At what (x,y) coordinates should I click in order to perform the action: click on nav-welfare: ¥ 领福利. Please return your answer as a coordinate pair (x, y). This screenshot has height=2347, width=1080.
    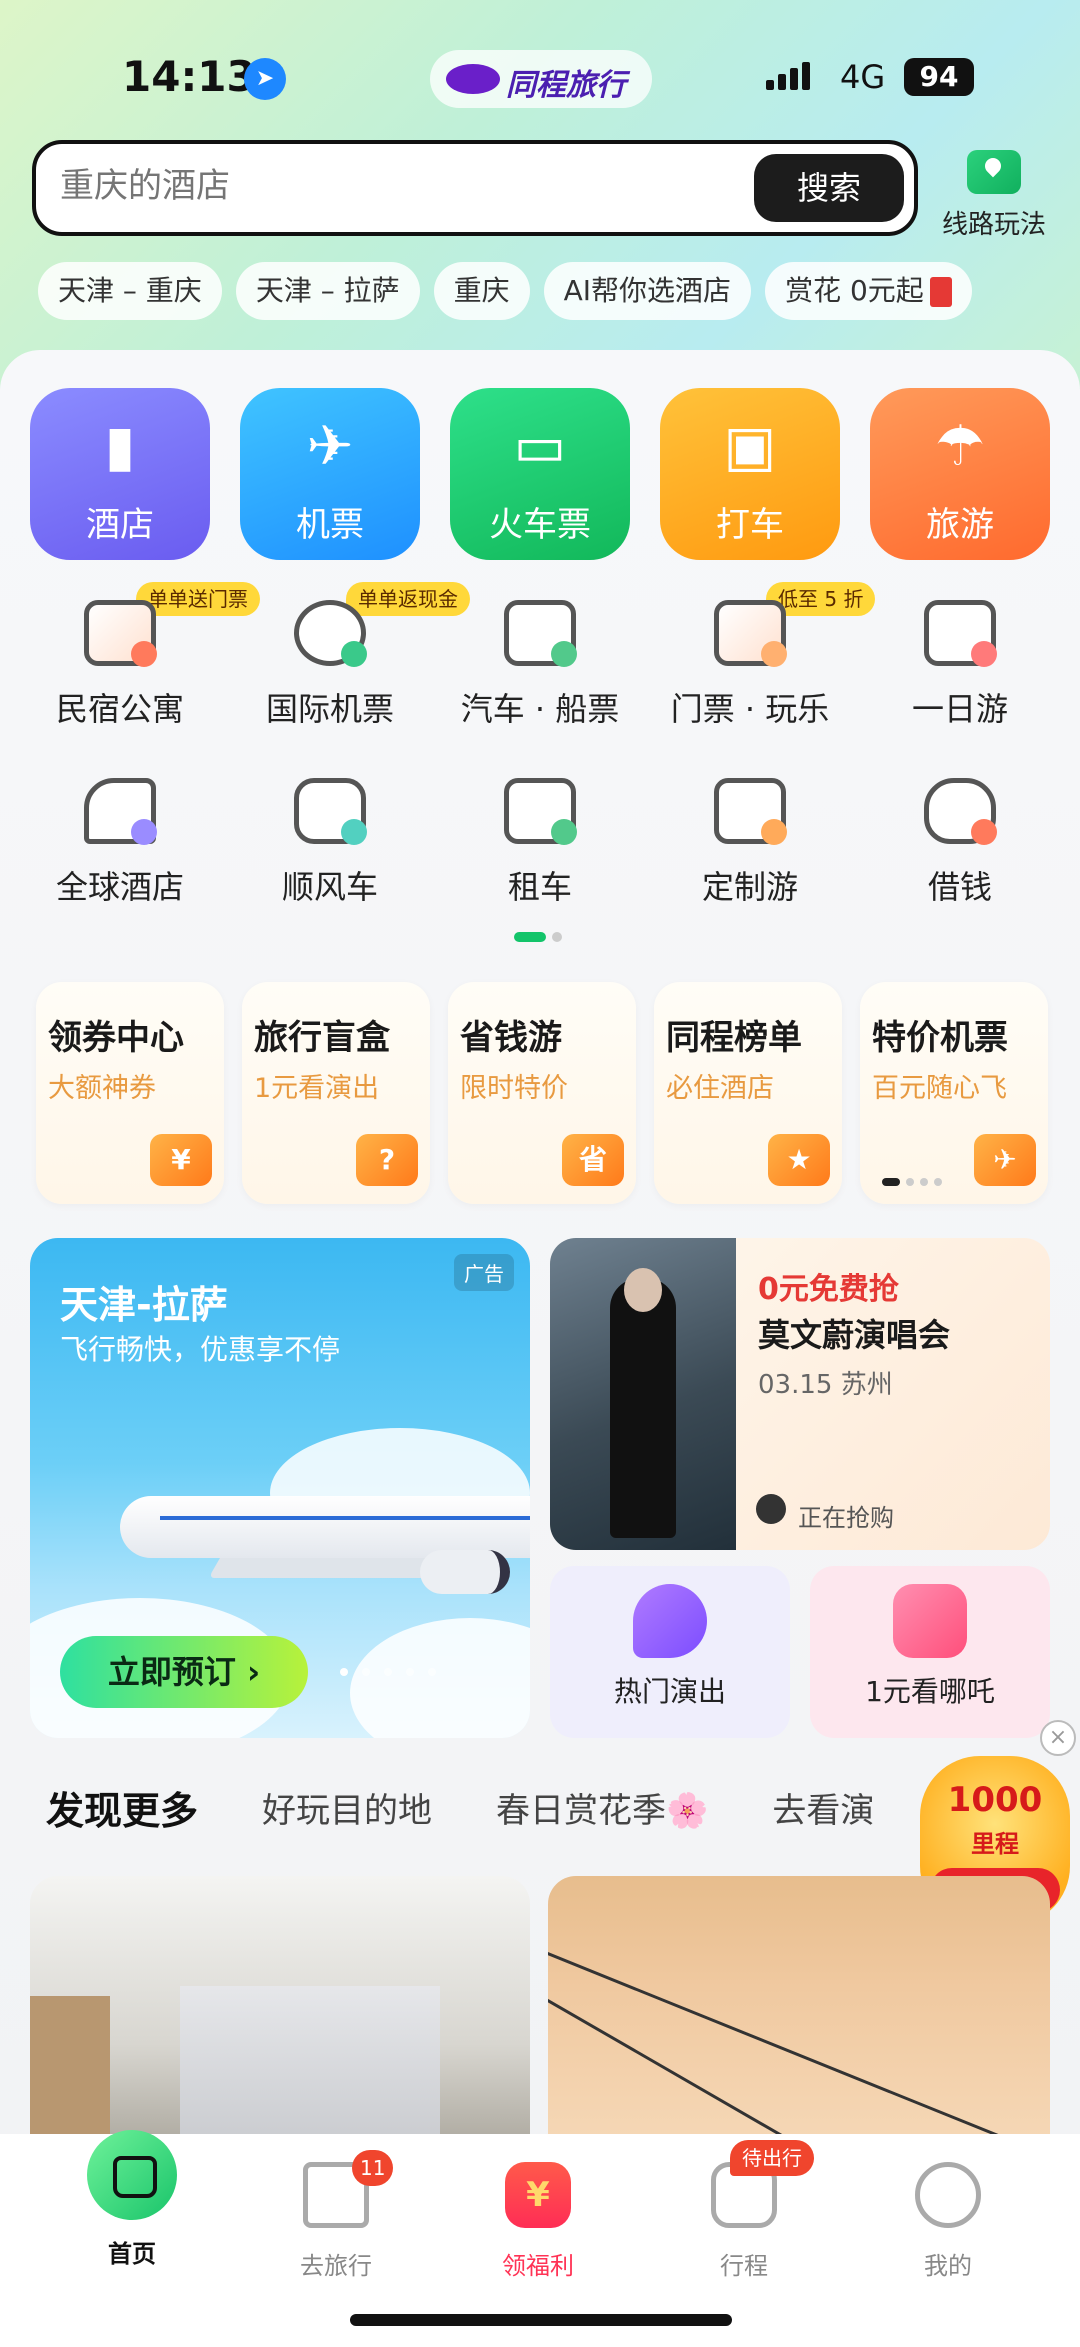
    Looking at the image, I should click on (538, 2221).